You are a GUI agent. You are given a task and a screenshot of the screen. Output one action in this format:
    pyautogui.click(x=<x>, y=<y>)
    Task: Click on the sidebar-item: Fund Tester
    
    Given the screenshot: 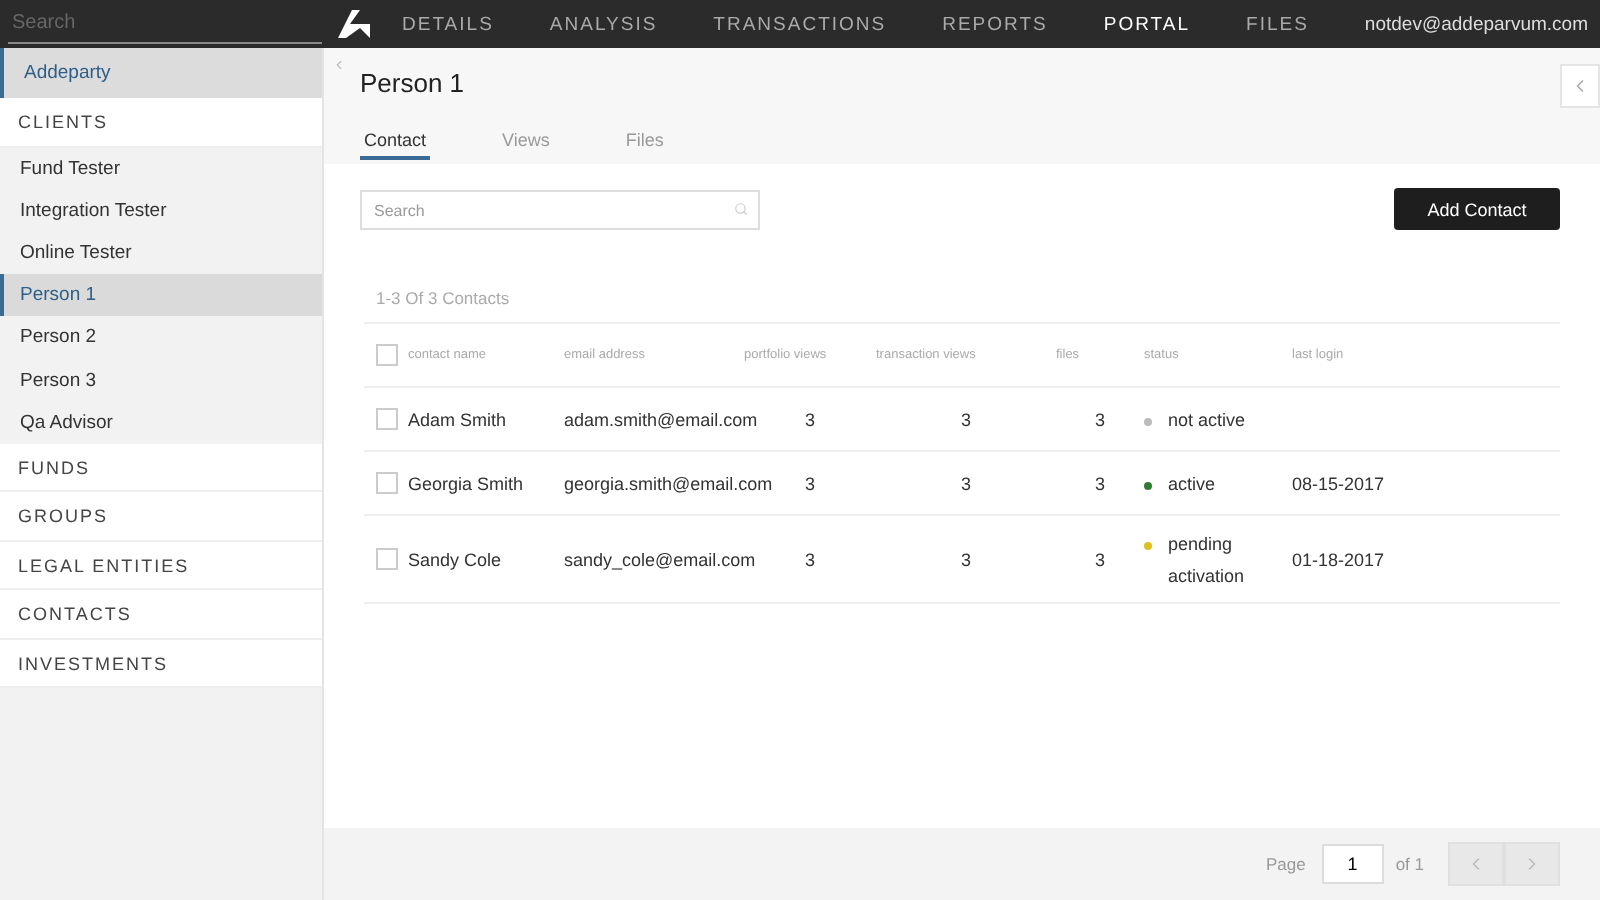 What is the action you would take?
    pyautogui.click(x=161, y=168)
    